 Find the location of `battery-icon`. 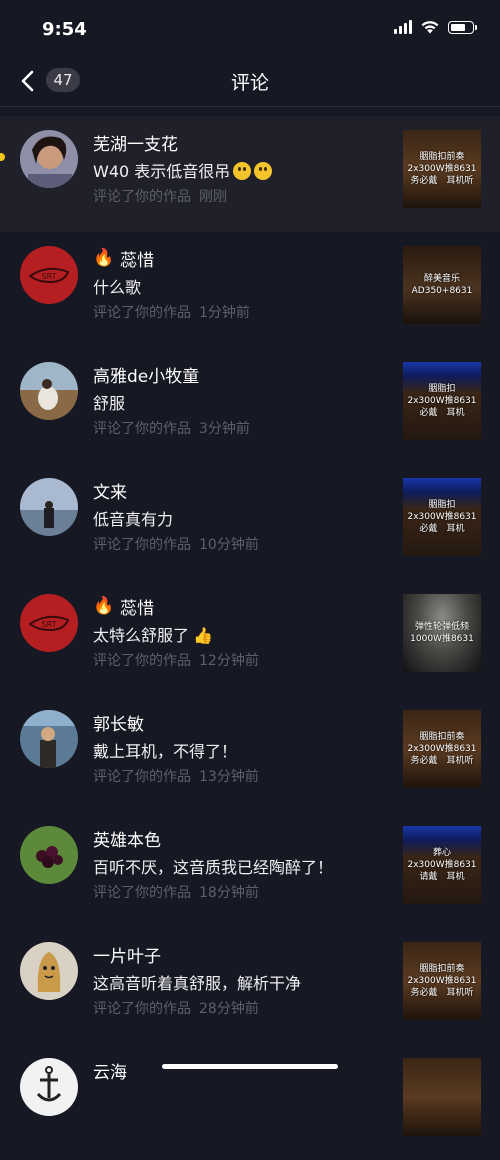

battery-icon is located at coordinates (462, 27).